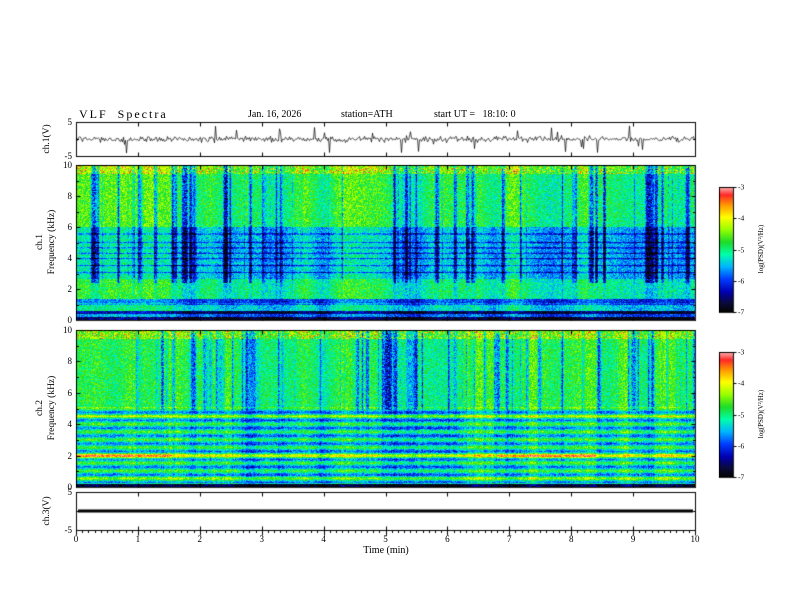  Describe the element at coordinates (323, 539) in the screenshot. I see `x-tick-label: 4` at that location.